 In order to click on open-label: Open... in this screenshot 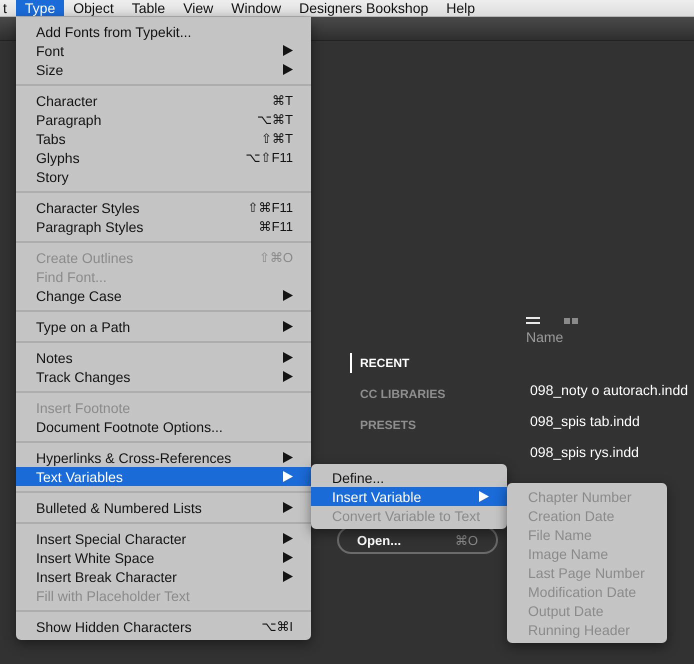, I will do `click(379, 540)`.